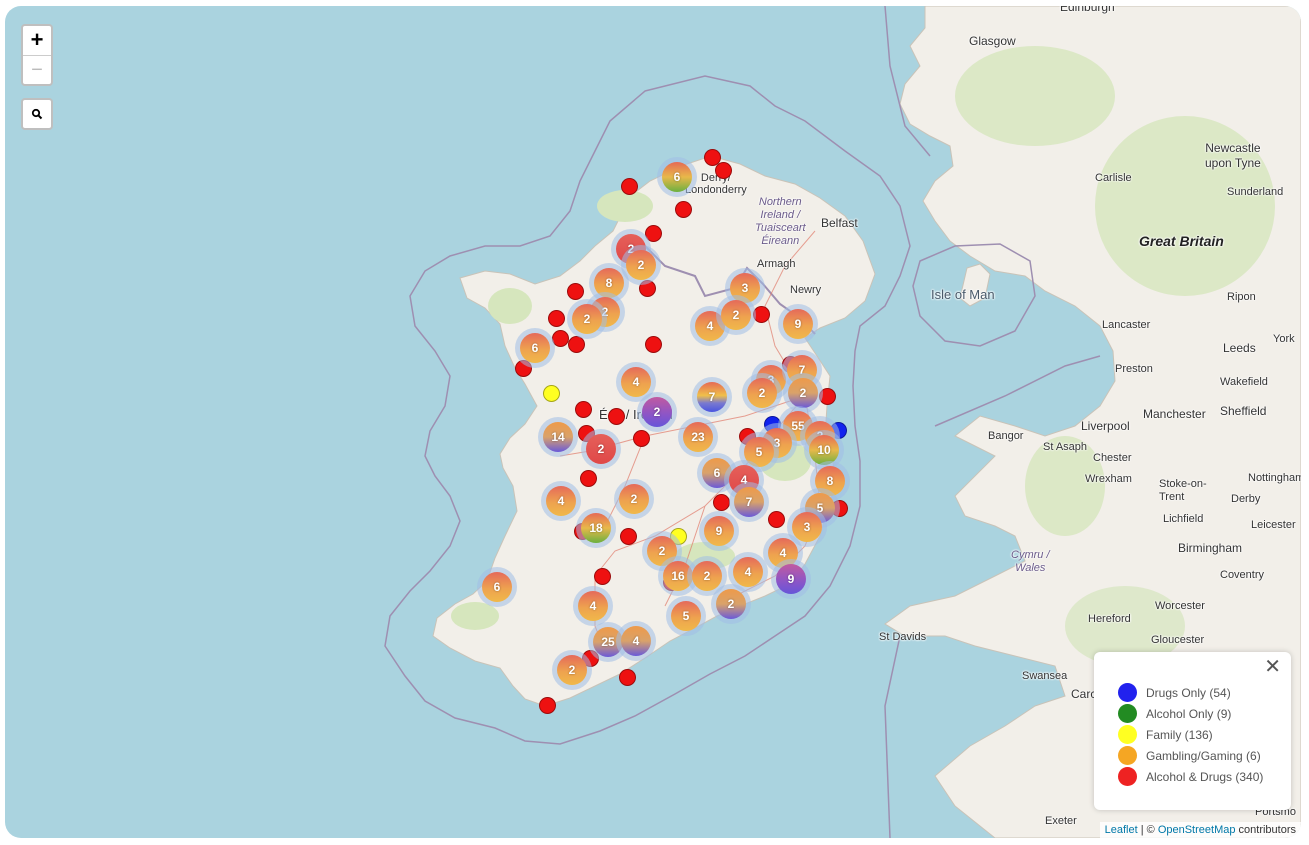 This screenshot has width=1309, height=845. I want to click on cluster-count: 23, so click(698, 437).